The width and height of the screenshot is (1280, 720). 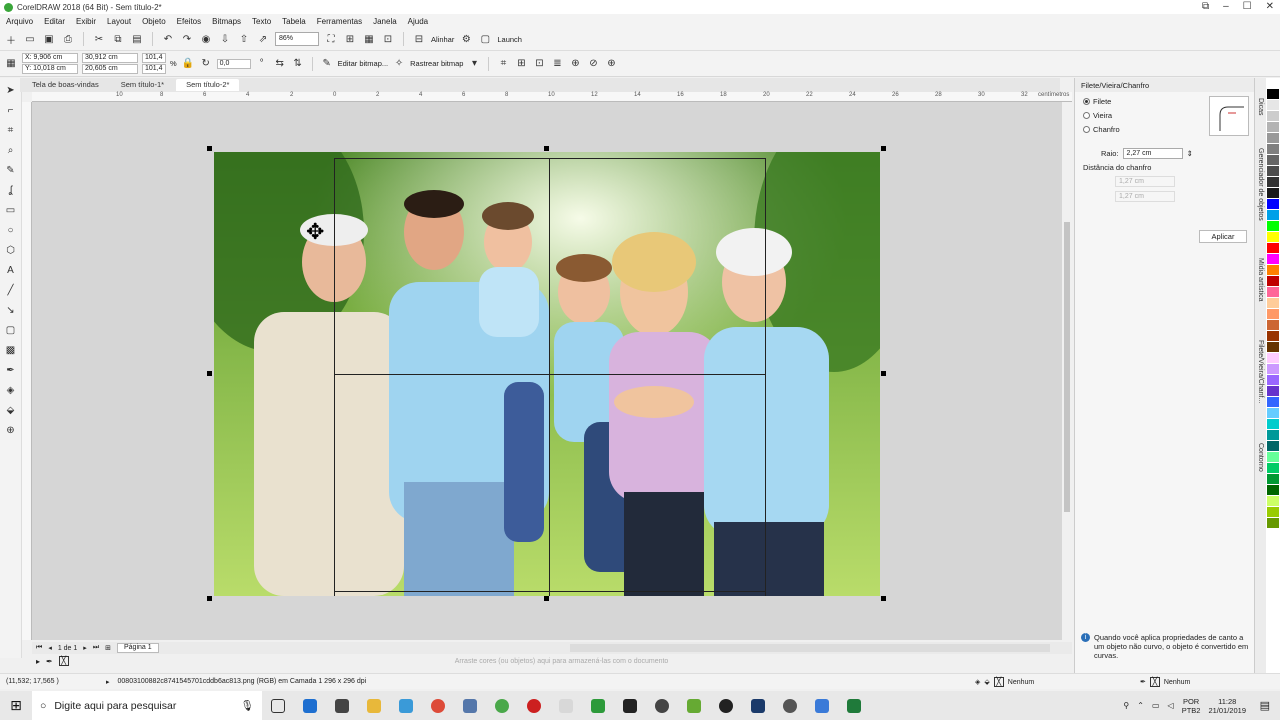 I want to click on trace-bitmap-icon: ✧, so click(x=399, y=64).